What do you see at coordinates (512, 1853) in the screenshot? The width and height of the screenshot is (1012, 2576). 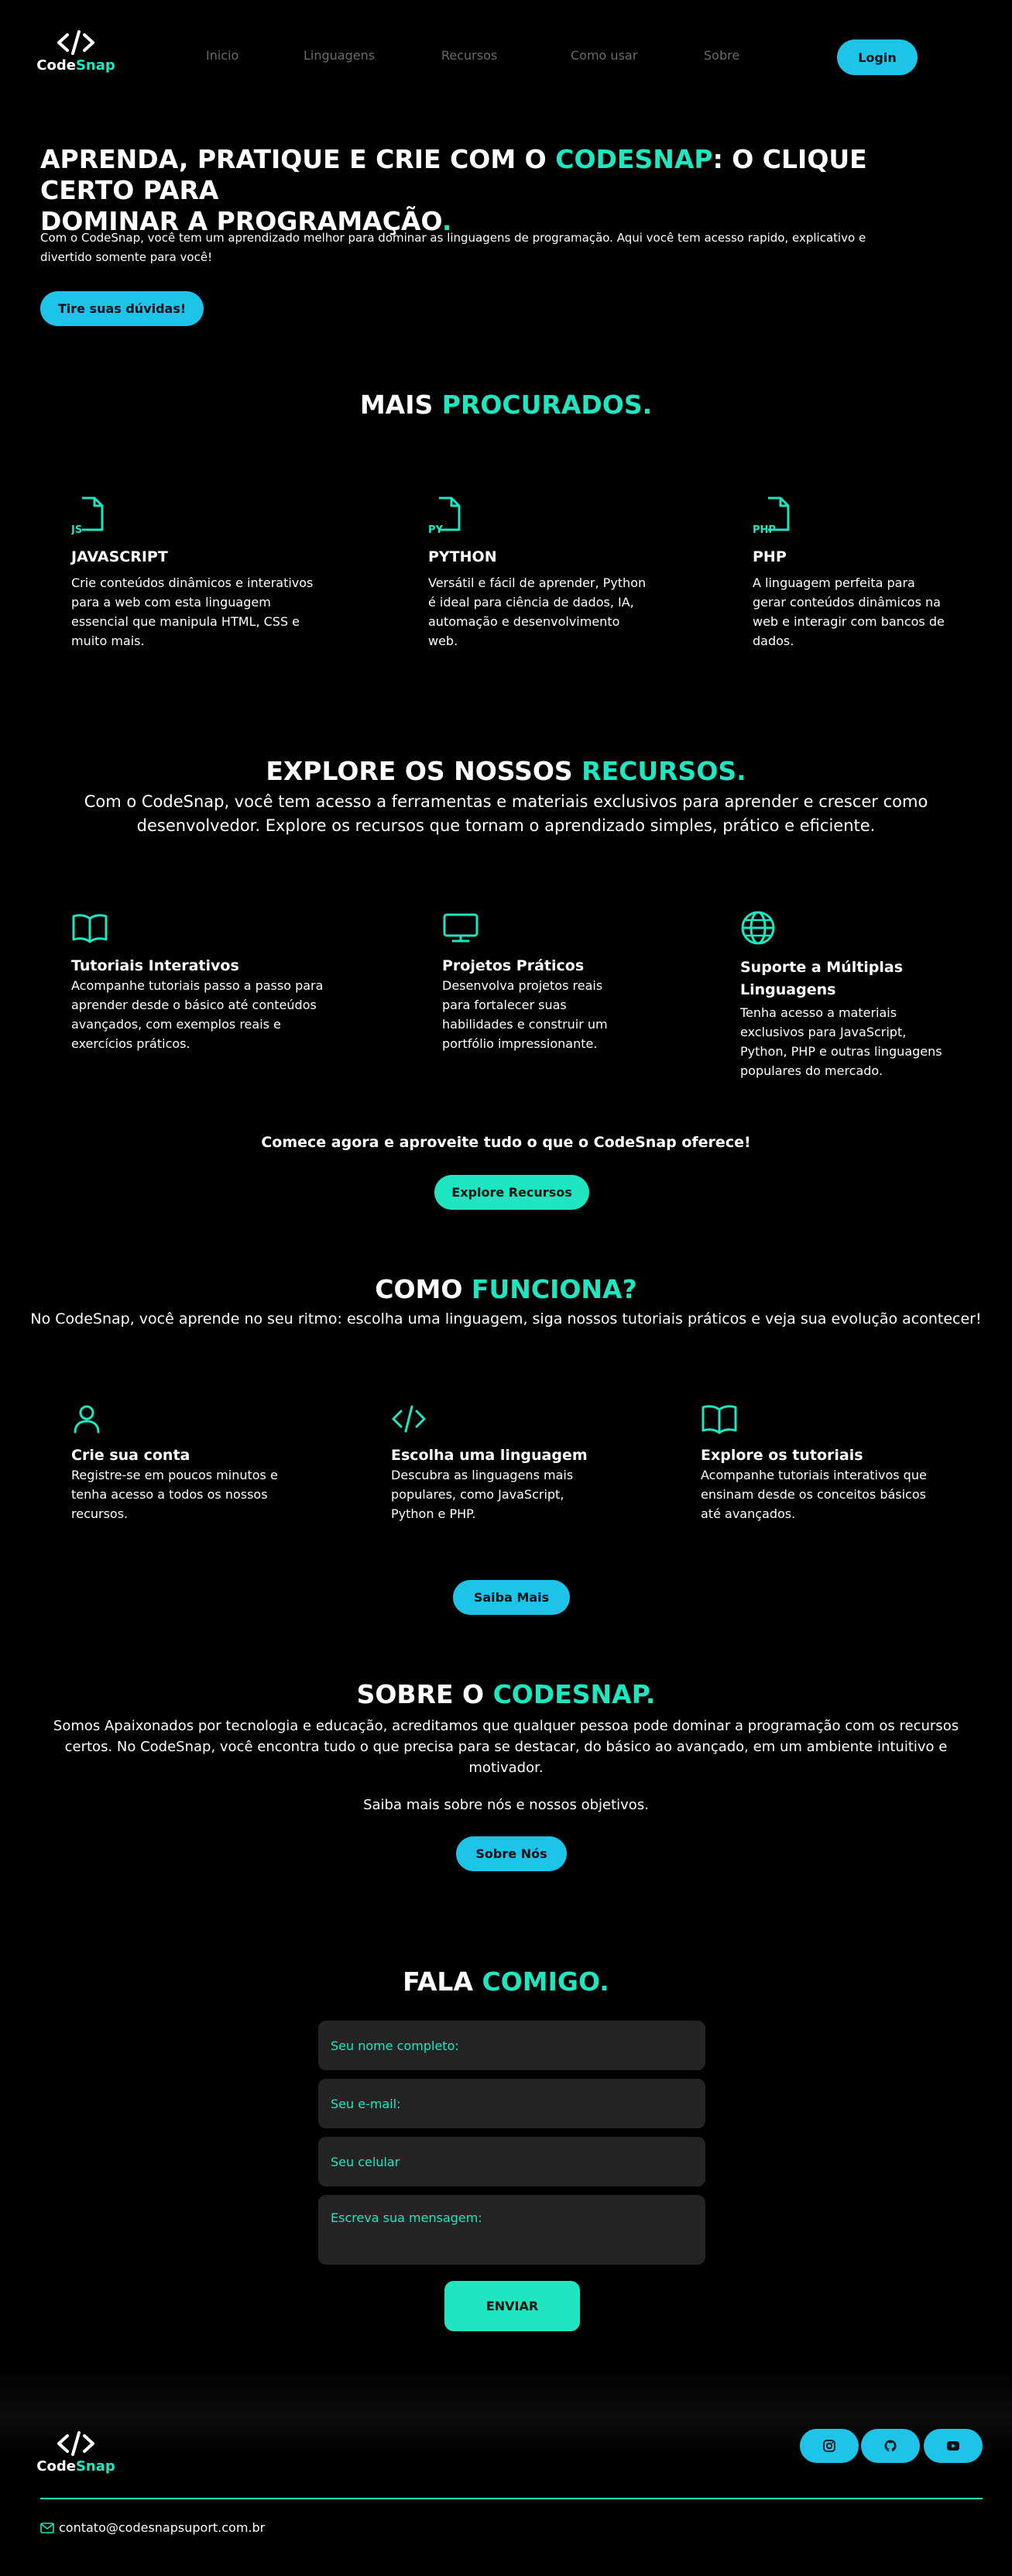 I see `sobre-nos-button: Sobre Nós` at bounding box center [512, 1853].